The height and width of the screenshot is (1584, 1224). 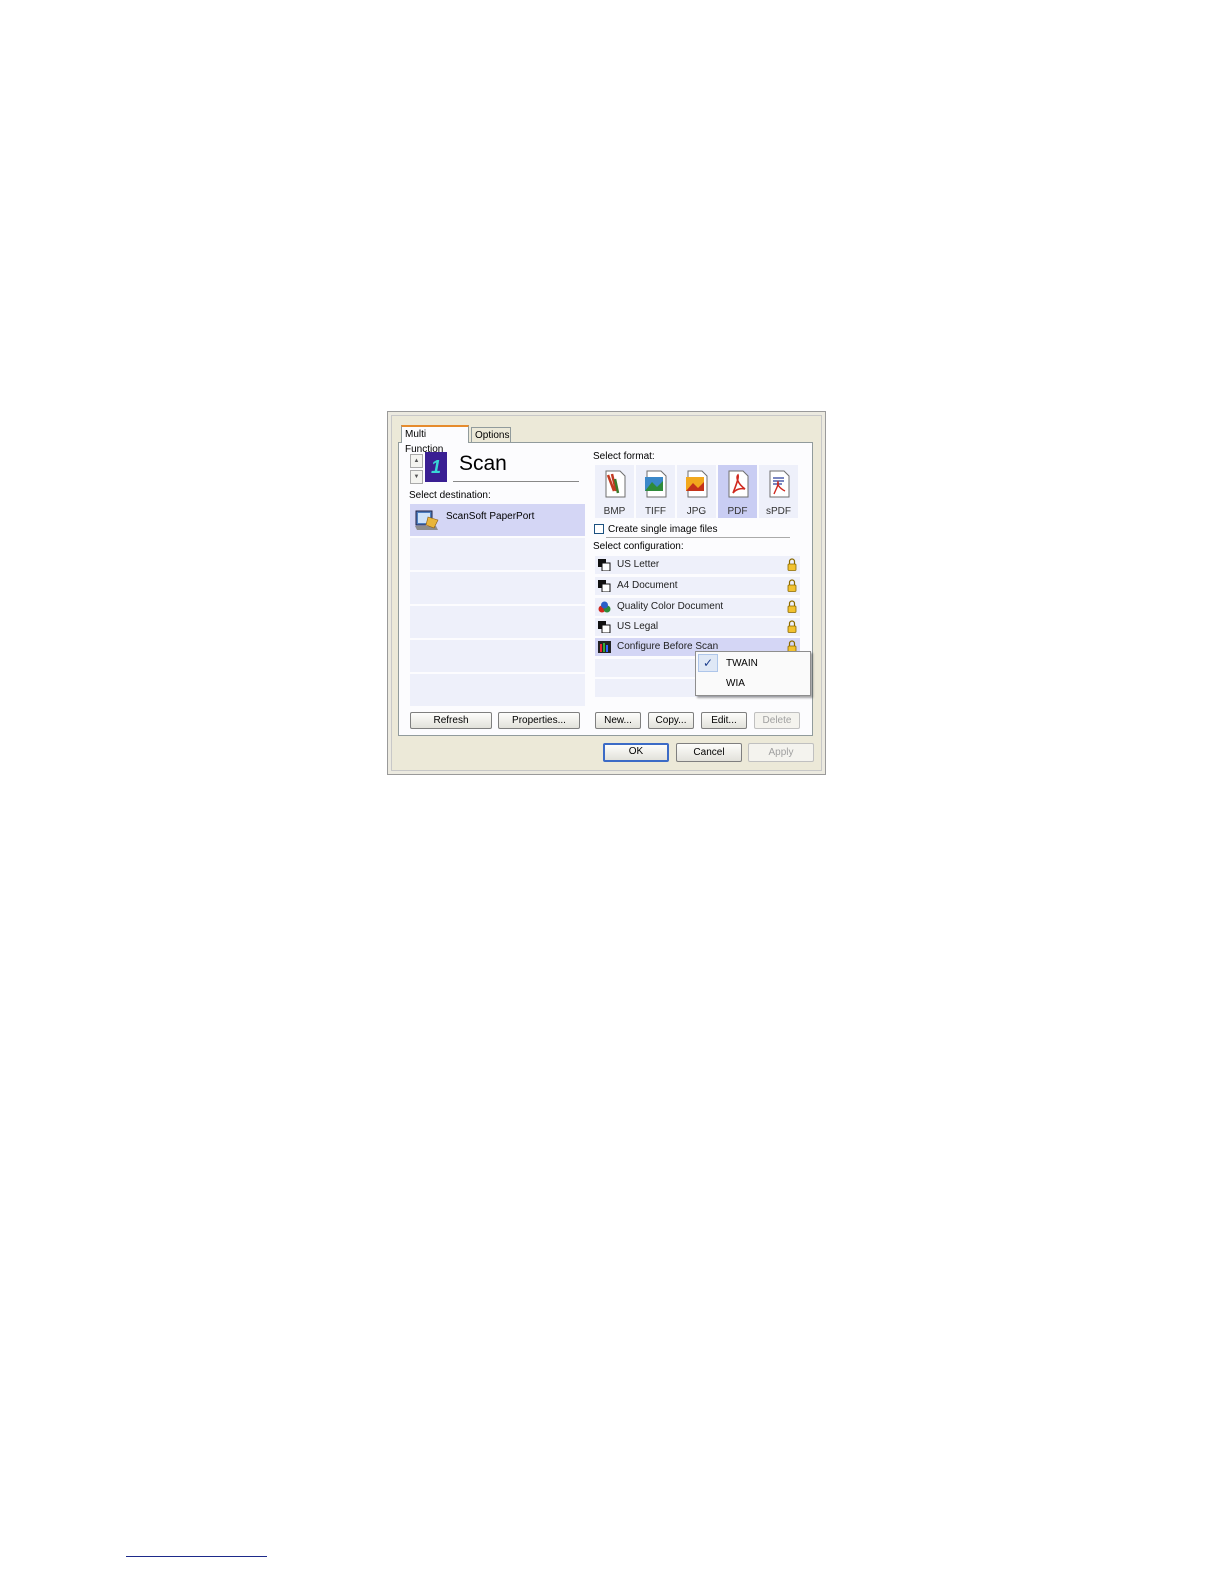 I want to click on jpg-icon, so click(x=697, y=484).